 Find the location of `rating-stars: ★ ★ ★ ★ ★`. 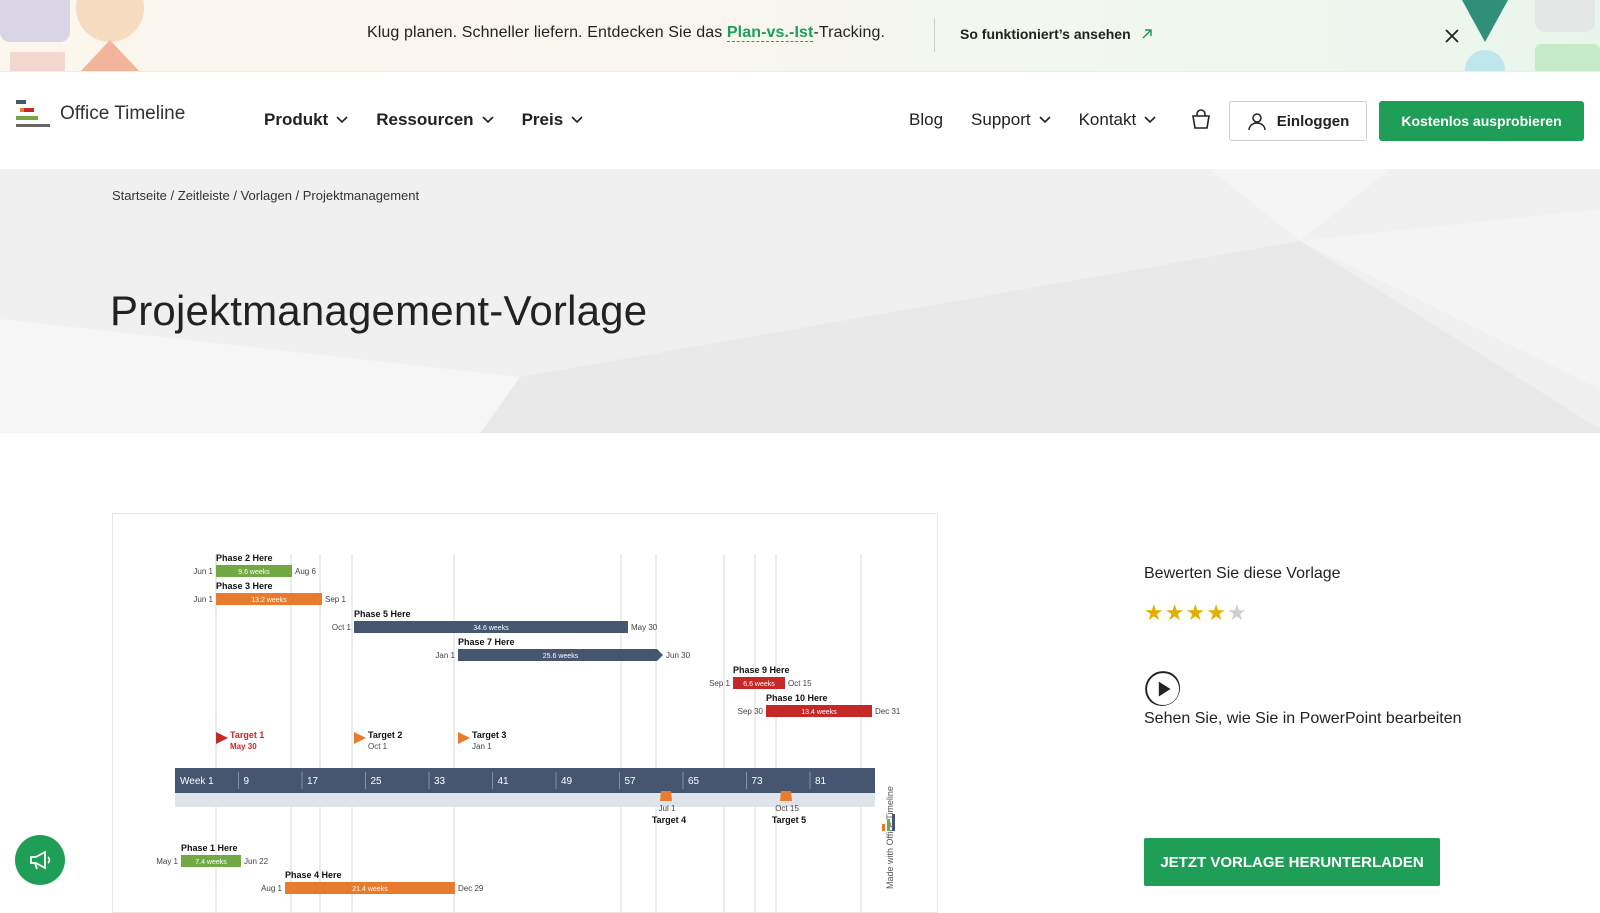

rating-stars: ★ ★ ★ ★ ★ is located at coordinates (1195, 613).